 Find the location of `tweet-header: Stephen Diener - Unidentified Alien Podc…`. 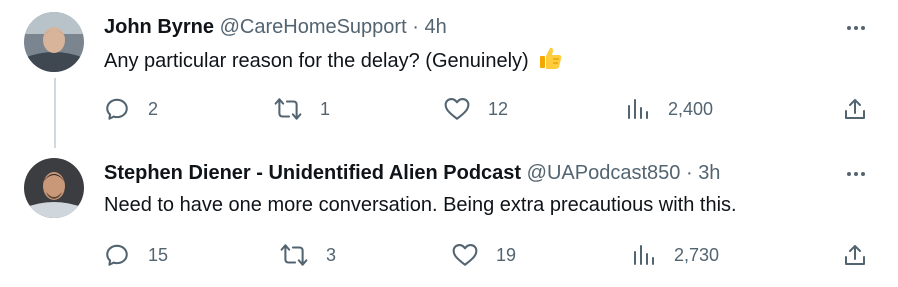

tweet-header: Stephen Diener - Unidentified Alien Podc… is located at coordinates (412, 173).